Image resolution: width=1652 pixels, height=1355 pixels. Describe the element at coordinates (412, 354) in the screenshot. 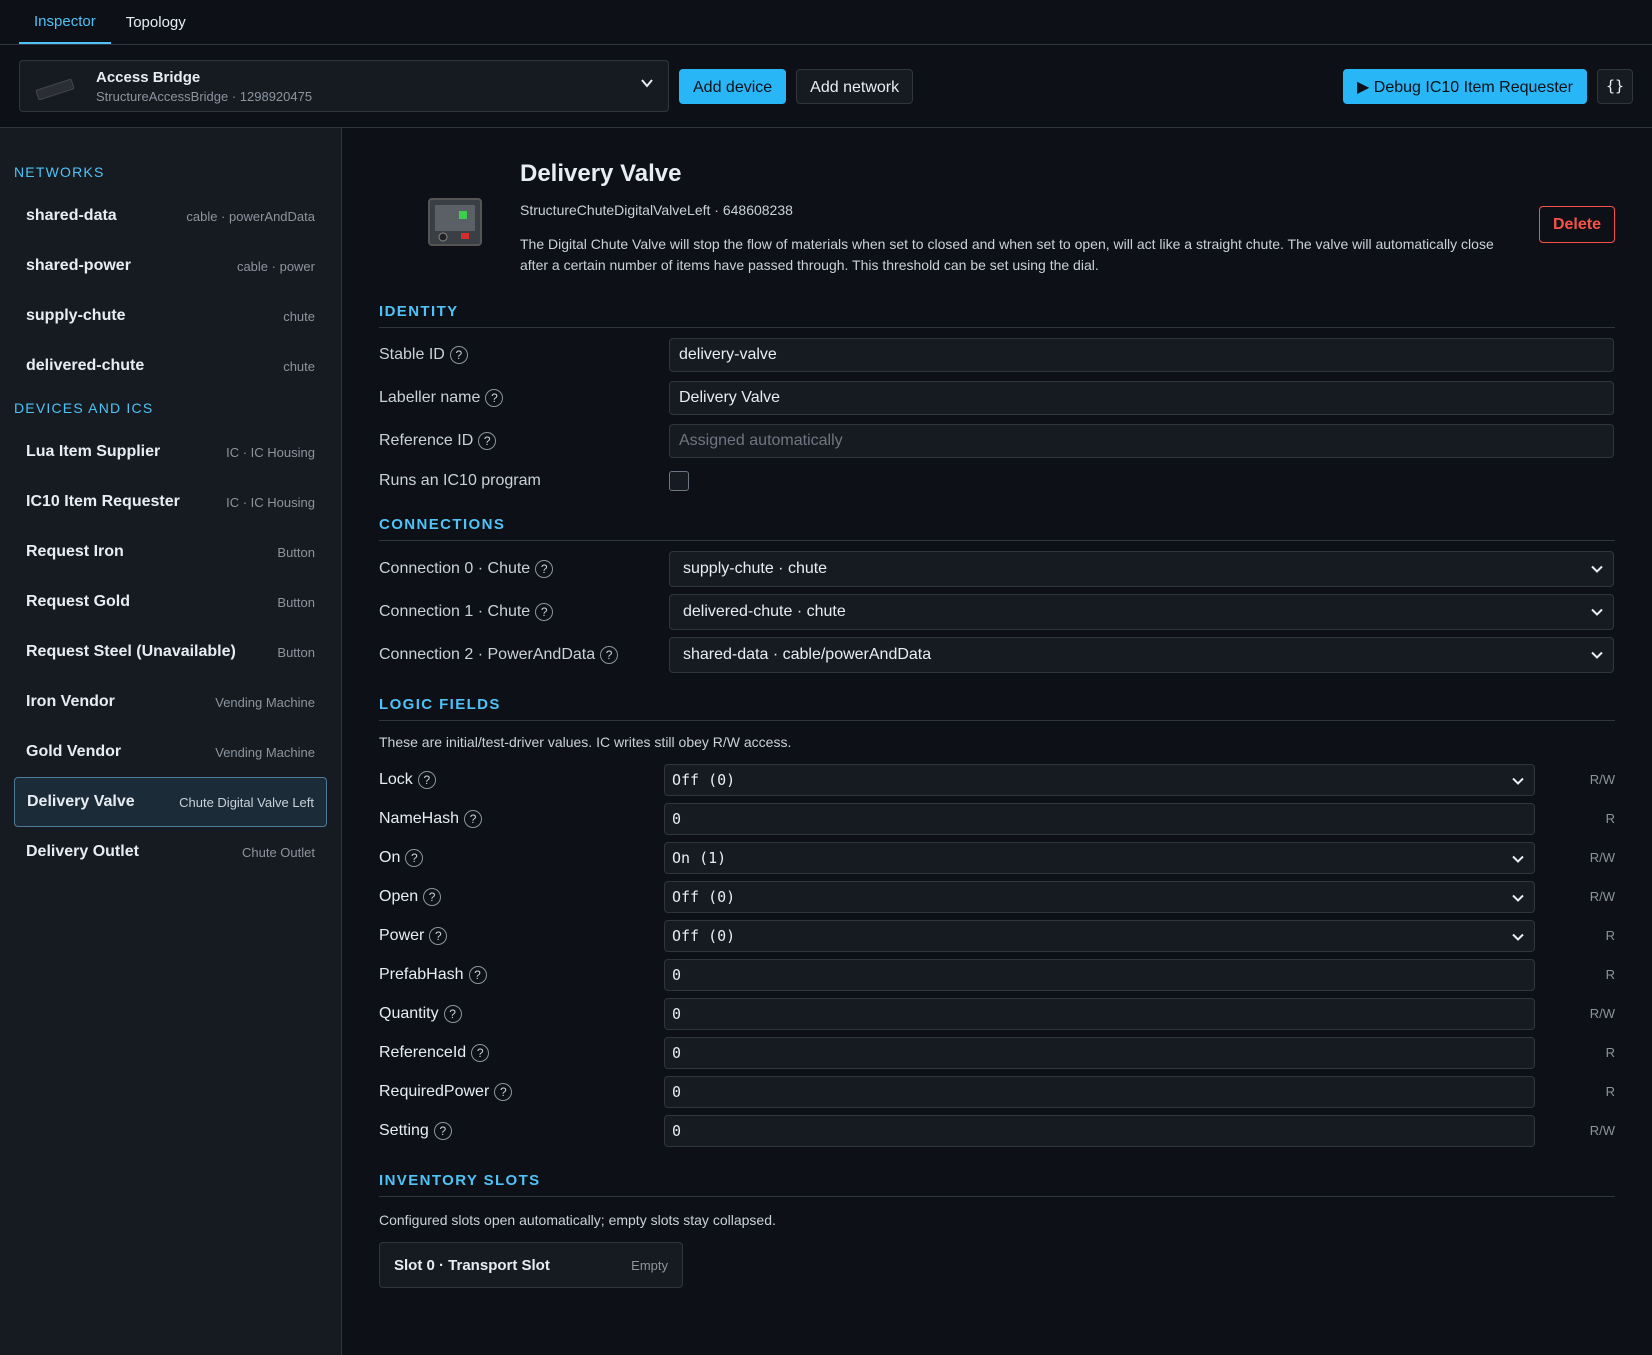

I see `stable-id-label: Stable ID` at that location.